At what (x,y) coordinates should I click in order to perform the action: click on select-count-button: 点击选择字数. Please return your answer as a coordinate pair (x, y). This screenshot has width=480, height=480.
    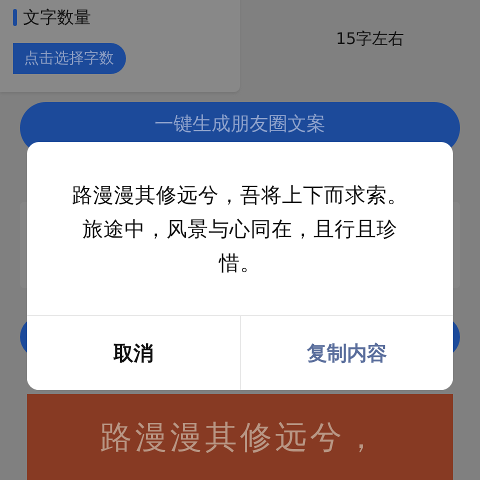
    Looking at the image, I should click on (69, 58).